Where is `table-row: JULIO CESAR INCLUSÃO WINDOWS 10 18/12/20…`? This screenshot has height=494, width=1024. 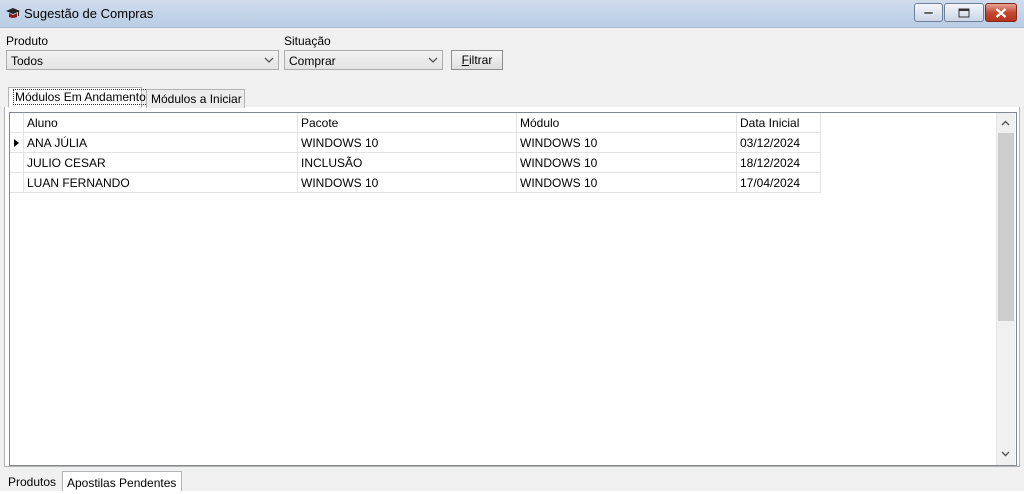
table-row: JULIO CESAR INCLUSÃO WINDOWS 10 18/12/20… is located at coordinates (415, 163).